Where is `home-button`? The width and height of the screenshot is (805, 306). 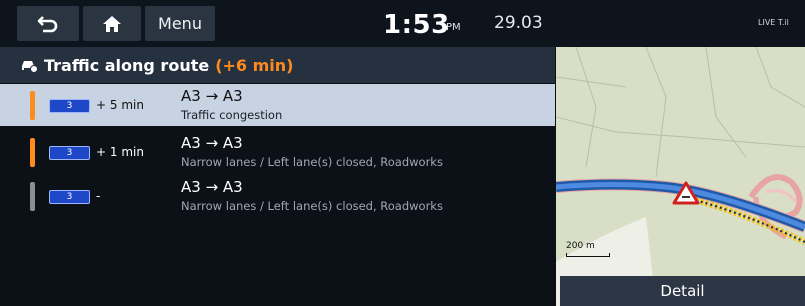 home-button is located at coordinates (112, 23).